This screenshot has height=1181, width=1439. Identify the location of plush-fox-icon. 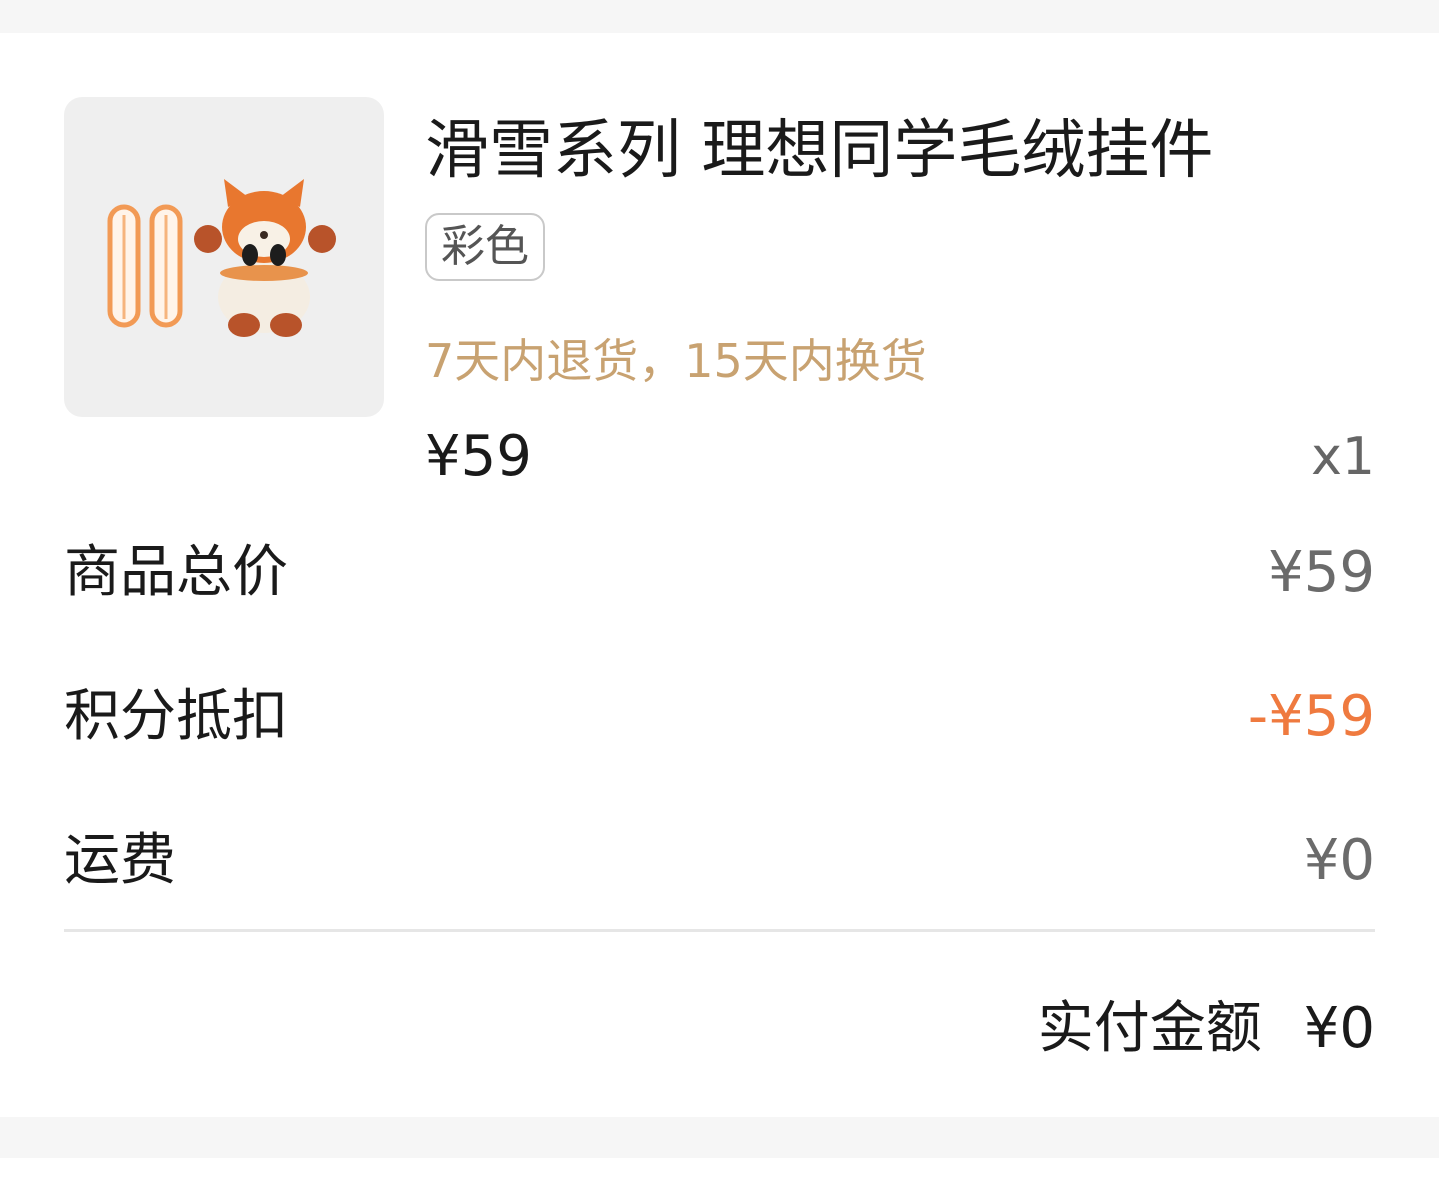
(221, 258).